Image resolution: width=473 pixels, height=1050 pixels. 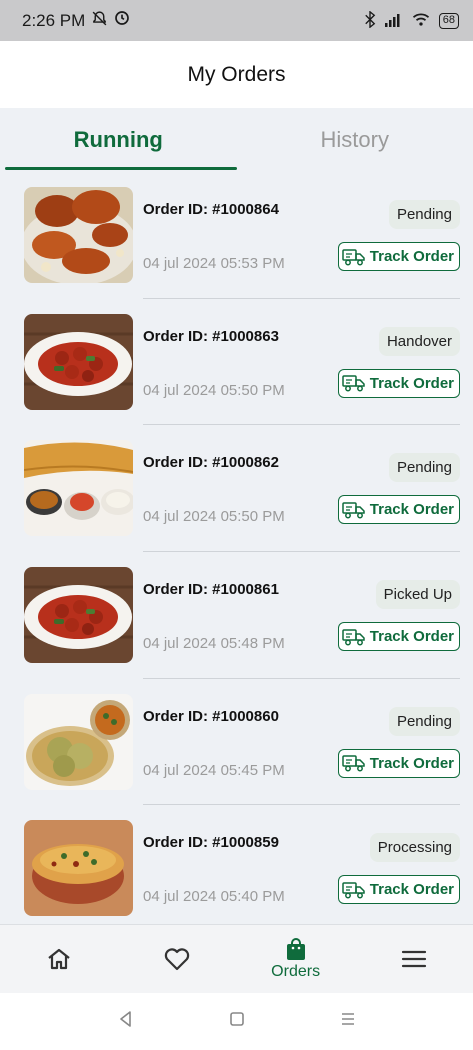 I want to click on back-icon, so click(x=126, y=1021).